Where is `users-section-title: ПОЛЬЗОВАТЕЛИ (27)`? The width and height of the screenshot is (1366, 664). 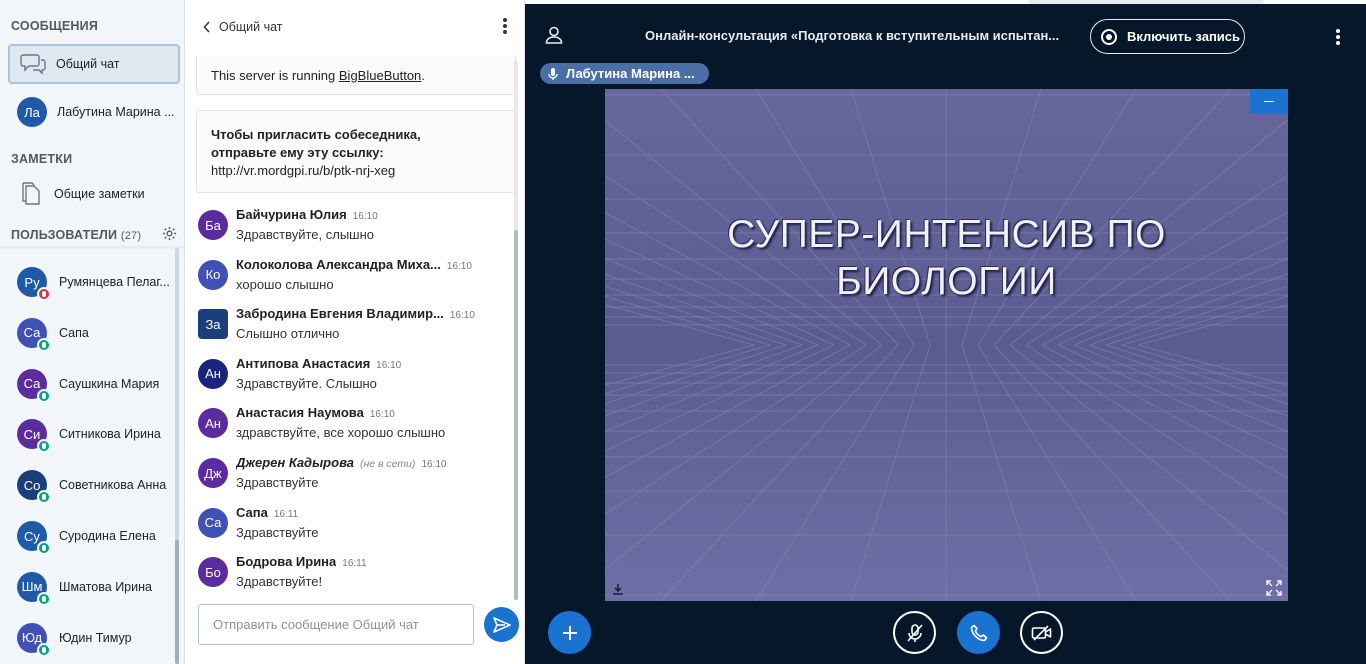 users-section-title: ПОЛЬЗОВАТЕЛИ (27) is located at coordinates (76, 235).